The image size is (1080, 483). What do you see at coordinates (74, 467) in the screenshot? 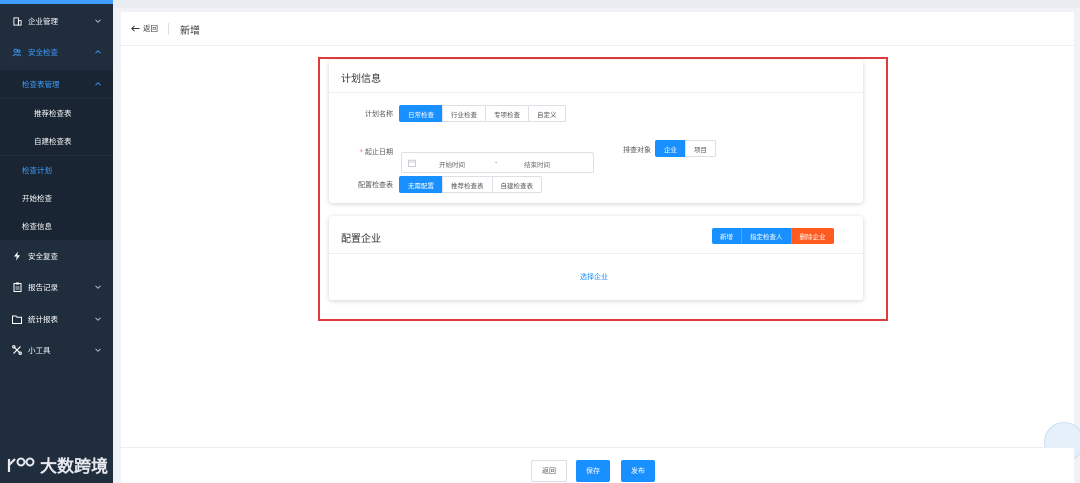
I see `watermark-text: 大数跨境` at bounding box center [74, 467].